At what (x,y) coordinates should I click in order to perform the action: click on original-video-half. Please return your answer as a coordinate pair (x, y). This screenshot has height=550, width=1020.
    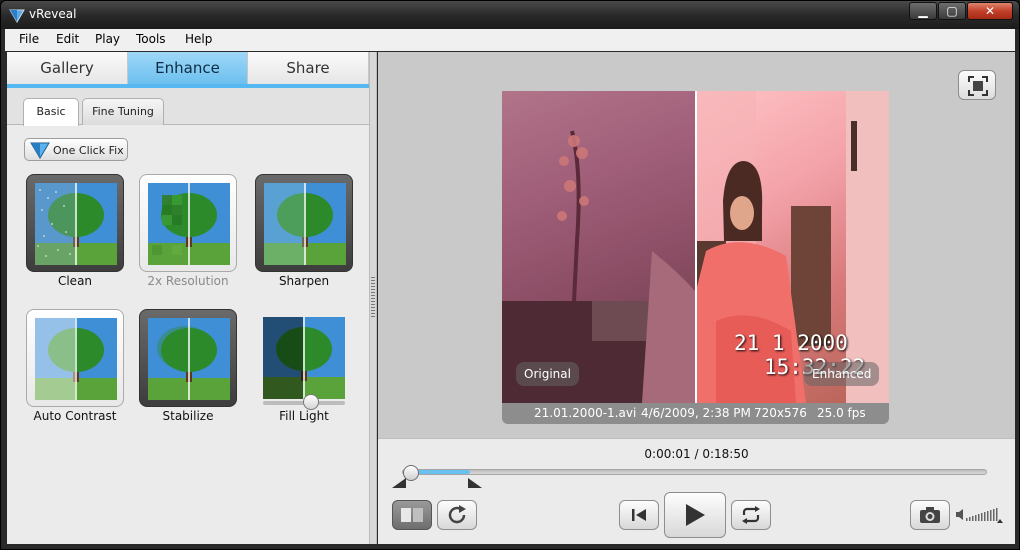
    Looking at the image, I should click on (598, 247).